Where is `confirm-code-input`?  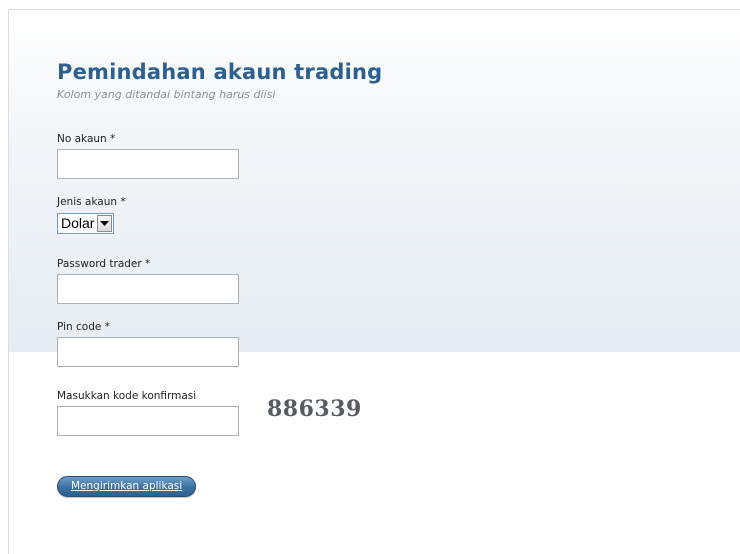
confirm-code-input is located at coordinates (148, 421).